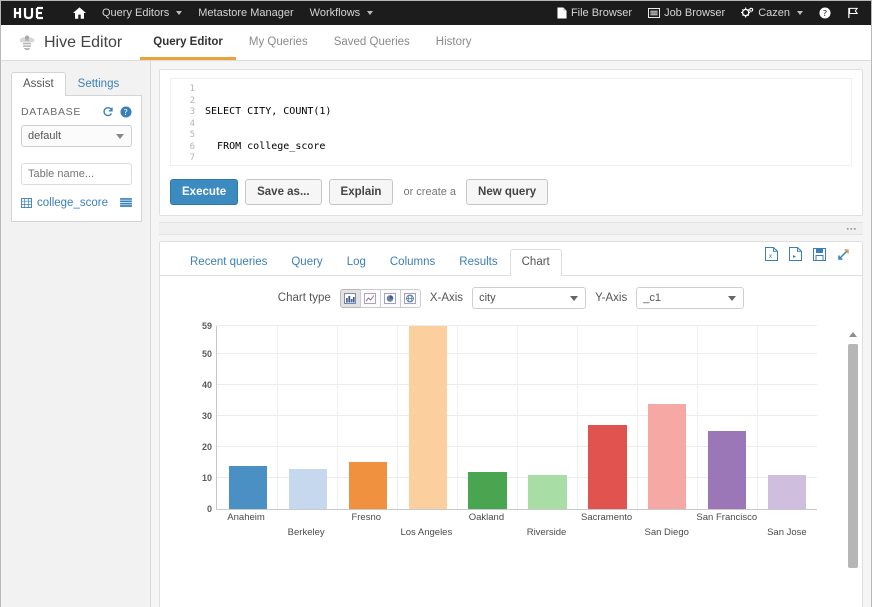 Image resolution: width=872 pixels, height=607 pixels. Describe the element at coordinates (843, 254) in the screenshot. I see `expand-icon` at that location.